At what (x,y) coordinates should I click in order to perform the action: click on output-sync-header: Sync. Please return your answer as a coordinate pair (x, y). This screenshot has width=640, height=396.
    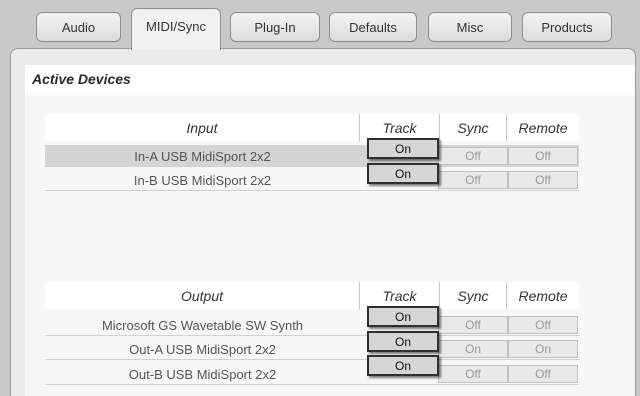
    Looking at the image, I should click on (473, 295).